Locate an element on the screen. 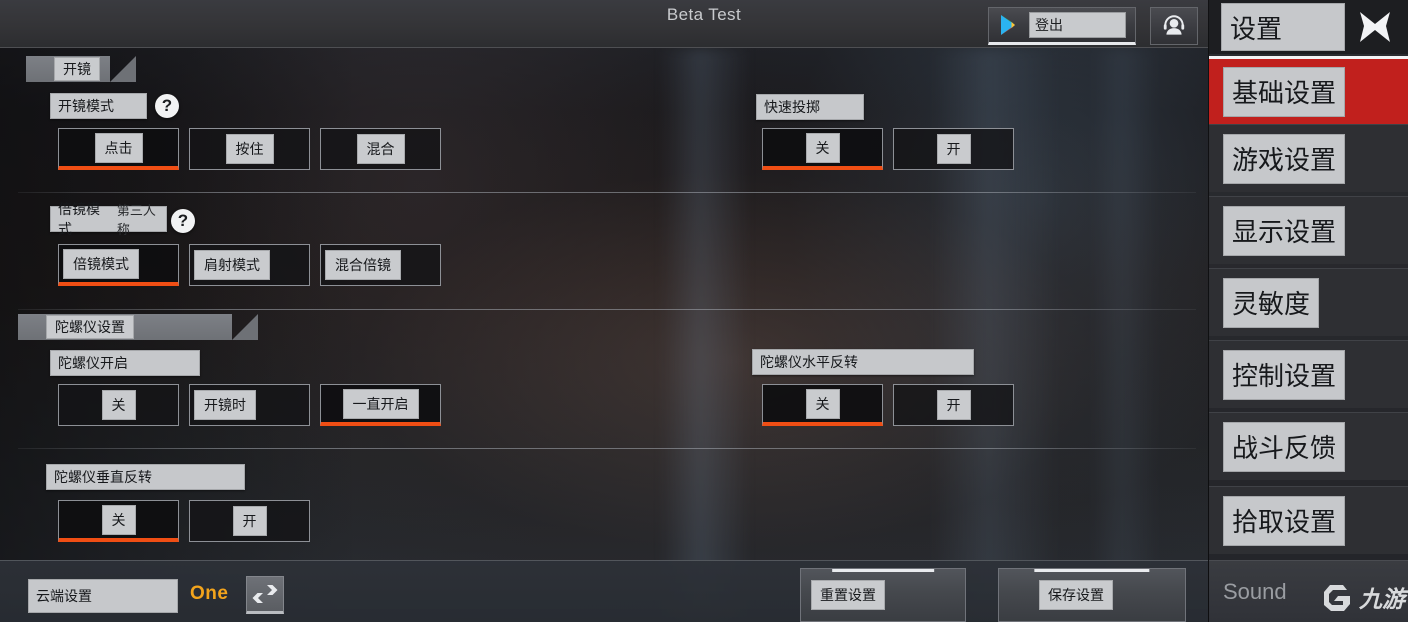 The width and height of the screenshot is (1408, 622). save-settings-button: 保存设置 is located at coordinates (1092, 595).